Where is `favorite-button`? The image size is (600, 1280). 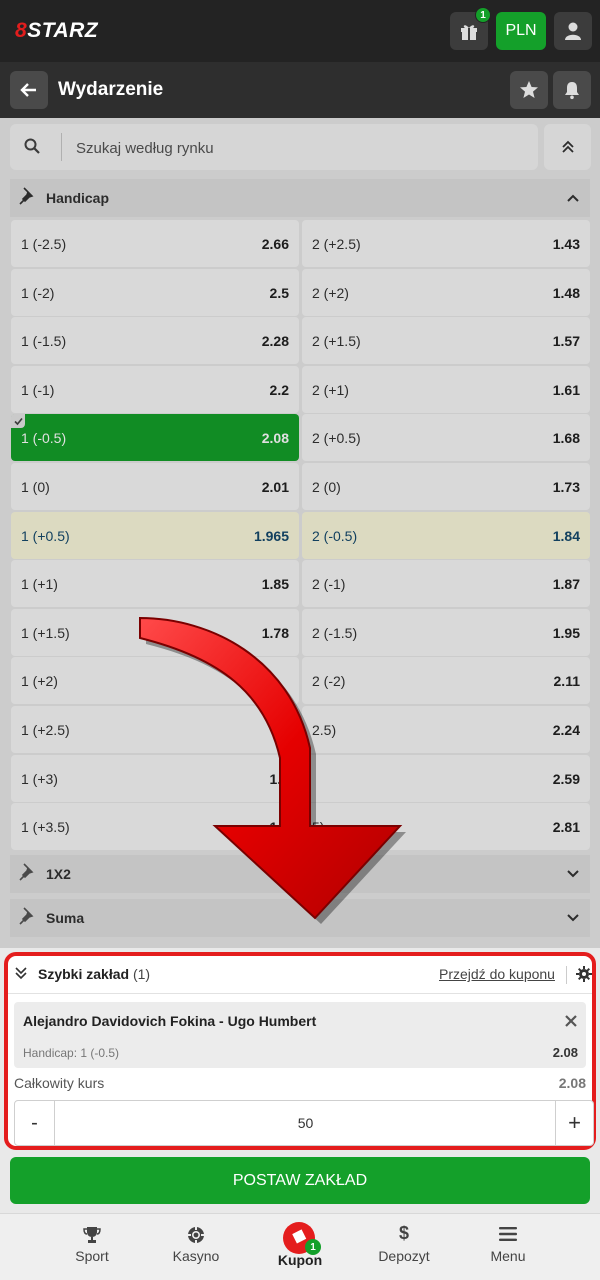 favorite-button is located at coordinates (529, 90).